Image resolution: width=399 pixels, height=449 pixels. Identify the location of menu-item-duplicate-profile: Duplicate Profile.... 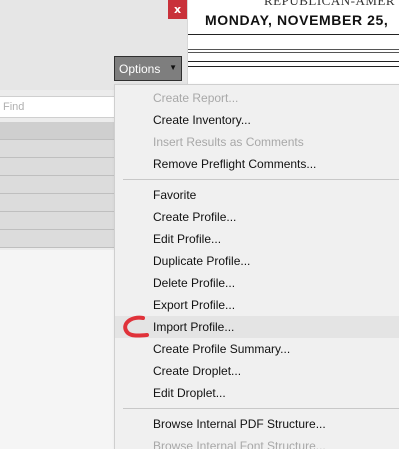
(257, 261).